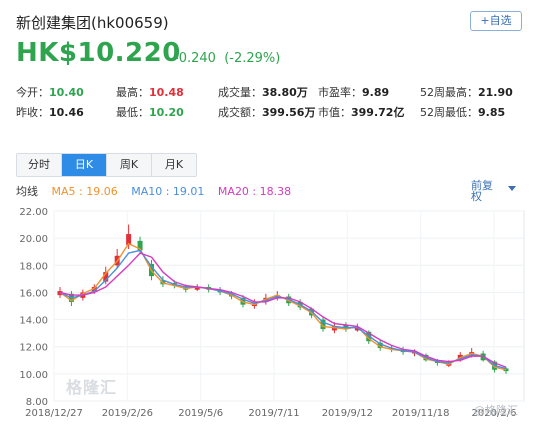  I want to click on watermark-corner: @格隆汇, so click(496, 410).